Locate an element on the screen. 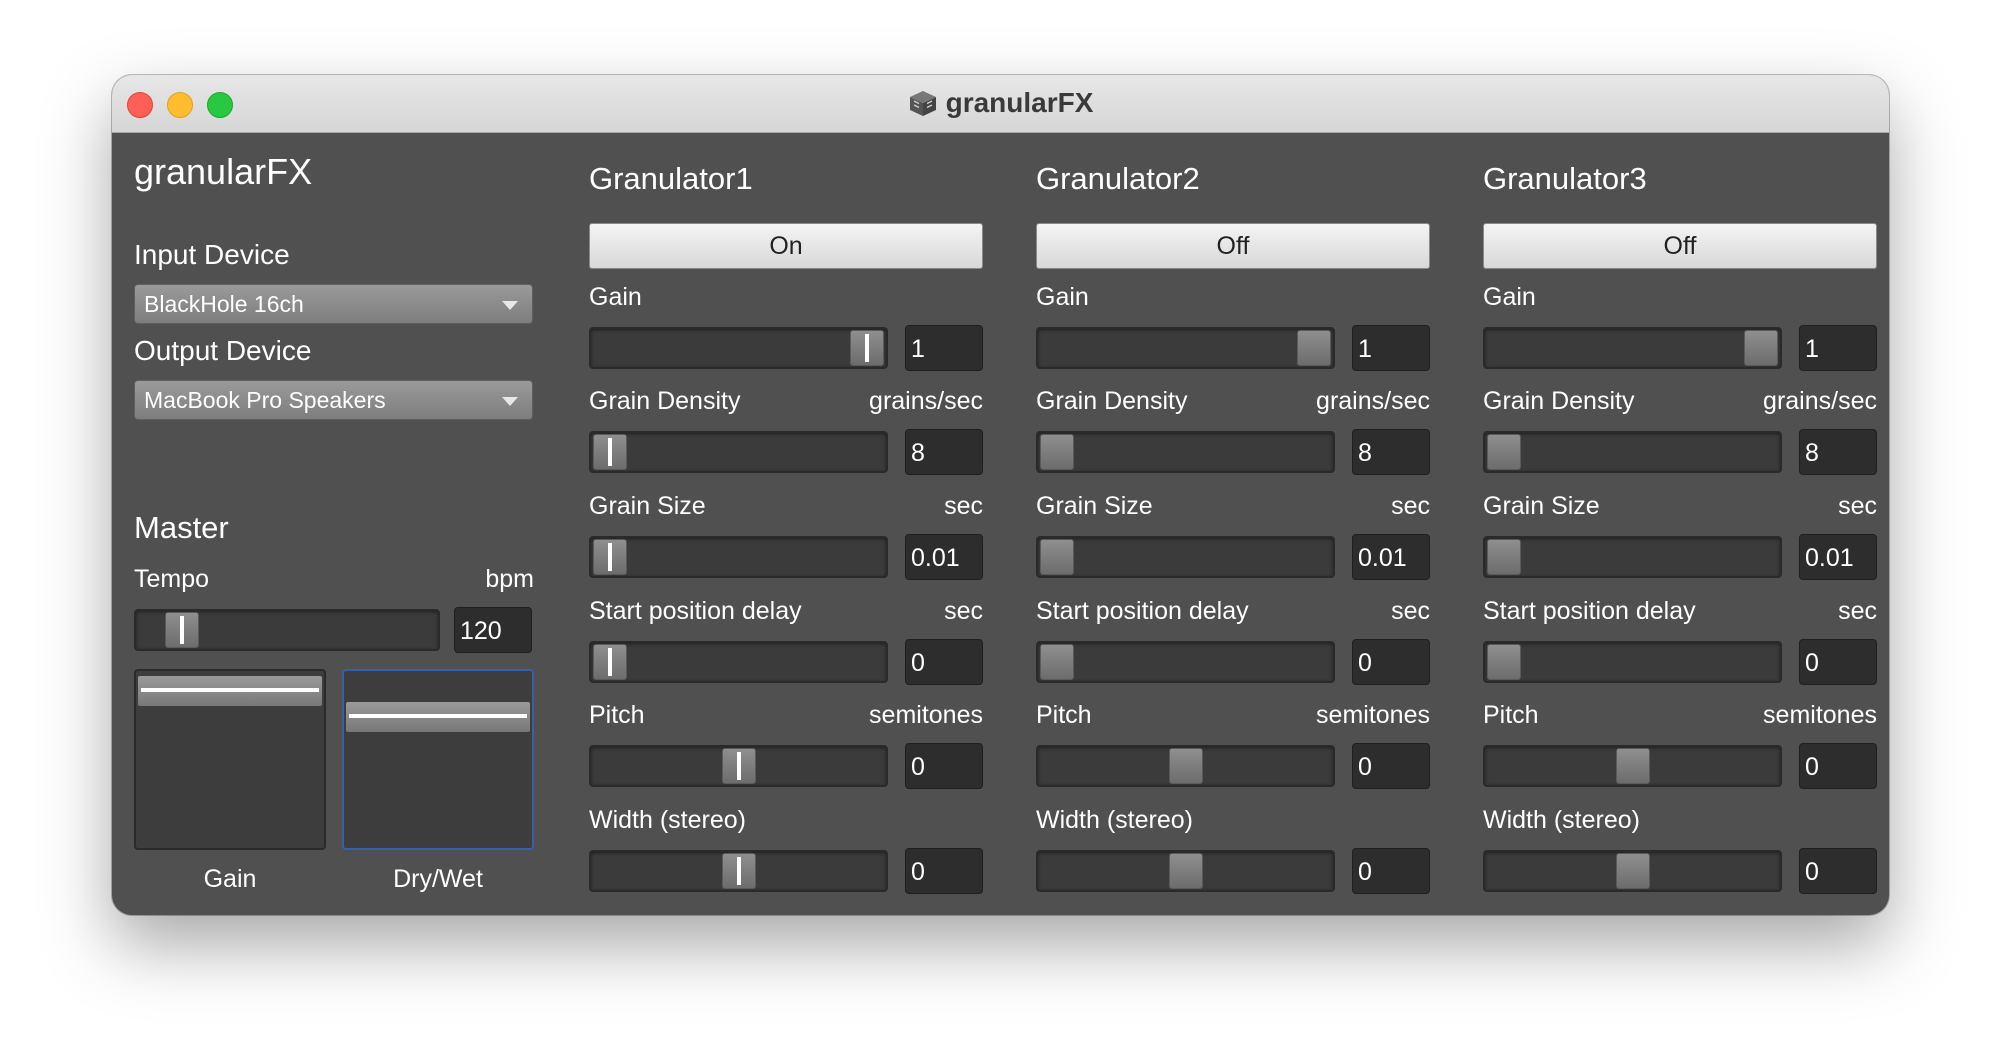 The width and height of the screenshot is (2000, 1064). granulator-title: Granulator2 is located at coordinates (1118, 178).